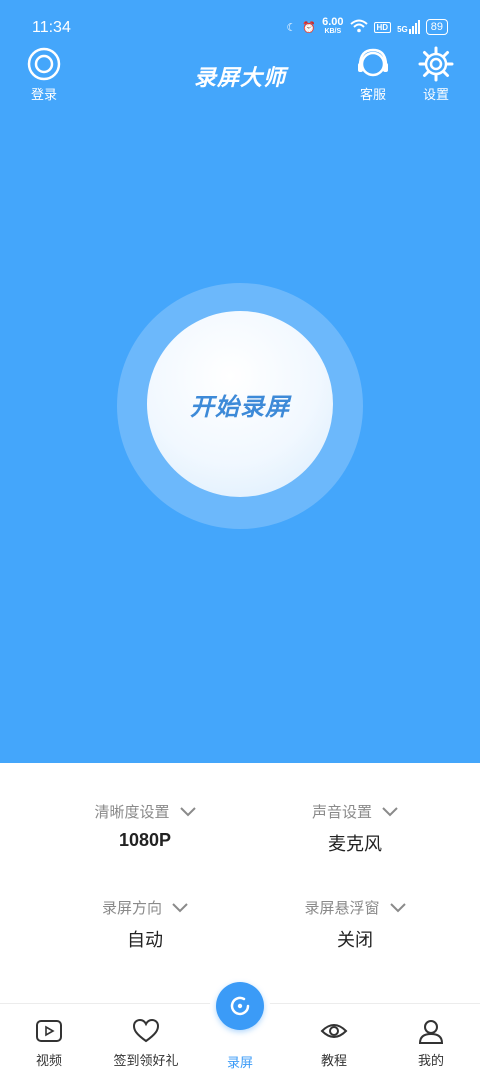 The height and width of the screenshot is (1074, 480). What do you see at coordinates (334, 1031) in the screenshot?
I see `eye-icon` at bounding box center [334, 1031].